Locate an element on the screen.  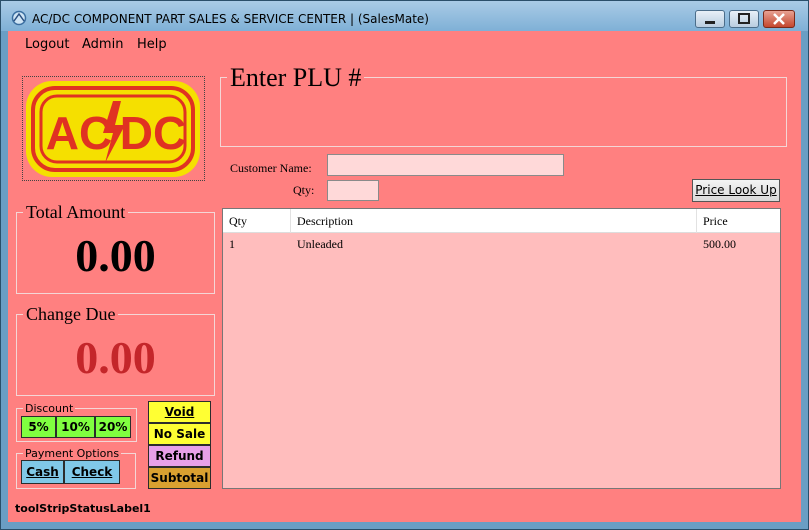
total-amount-group: Total Amount 0.00 is located at coordinates (115, 248).